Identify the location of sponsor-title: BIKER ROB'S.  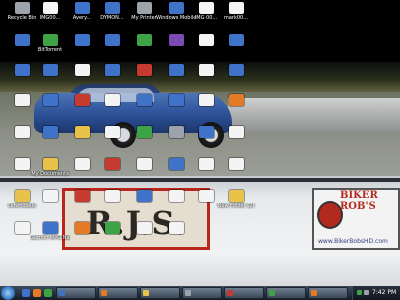
(359, 201).